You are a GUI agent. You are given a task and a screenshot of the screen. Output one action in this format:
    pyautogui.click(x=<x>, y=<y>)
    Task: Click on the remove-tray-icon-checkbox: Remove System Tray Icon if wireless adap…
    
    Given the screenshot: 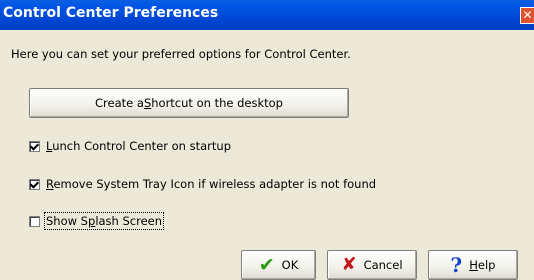 What is the action you would take?
    pyautogui.click(x=202, y=184)
    